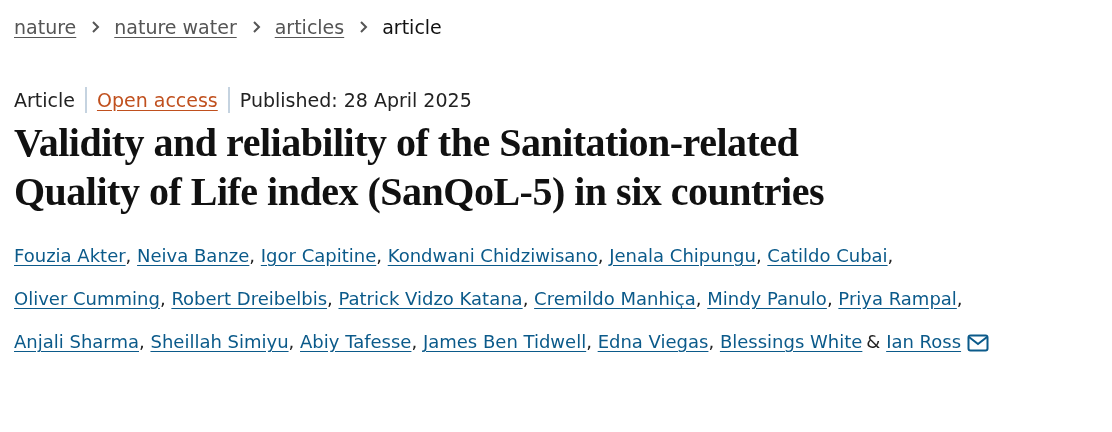 This screenshot has height=432, width=1112. I want to click on author-link: Edna Viegas, so click(653, 341).